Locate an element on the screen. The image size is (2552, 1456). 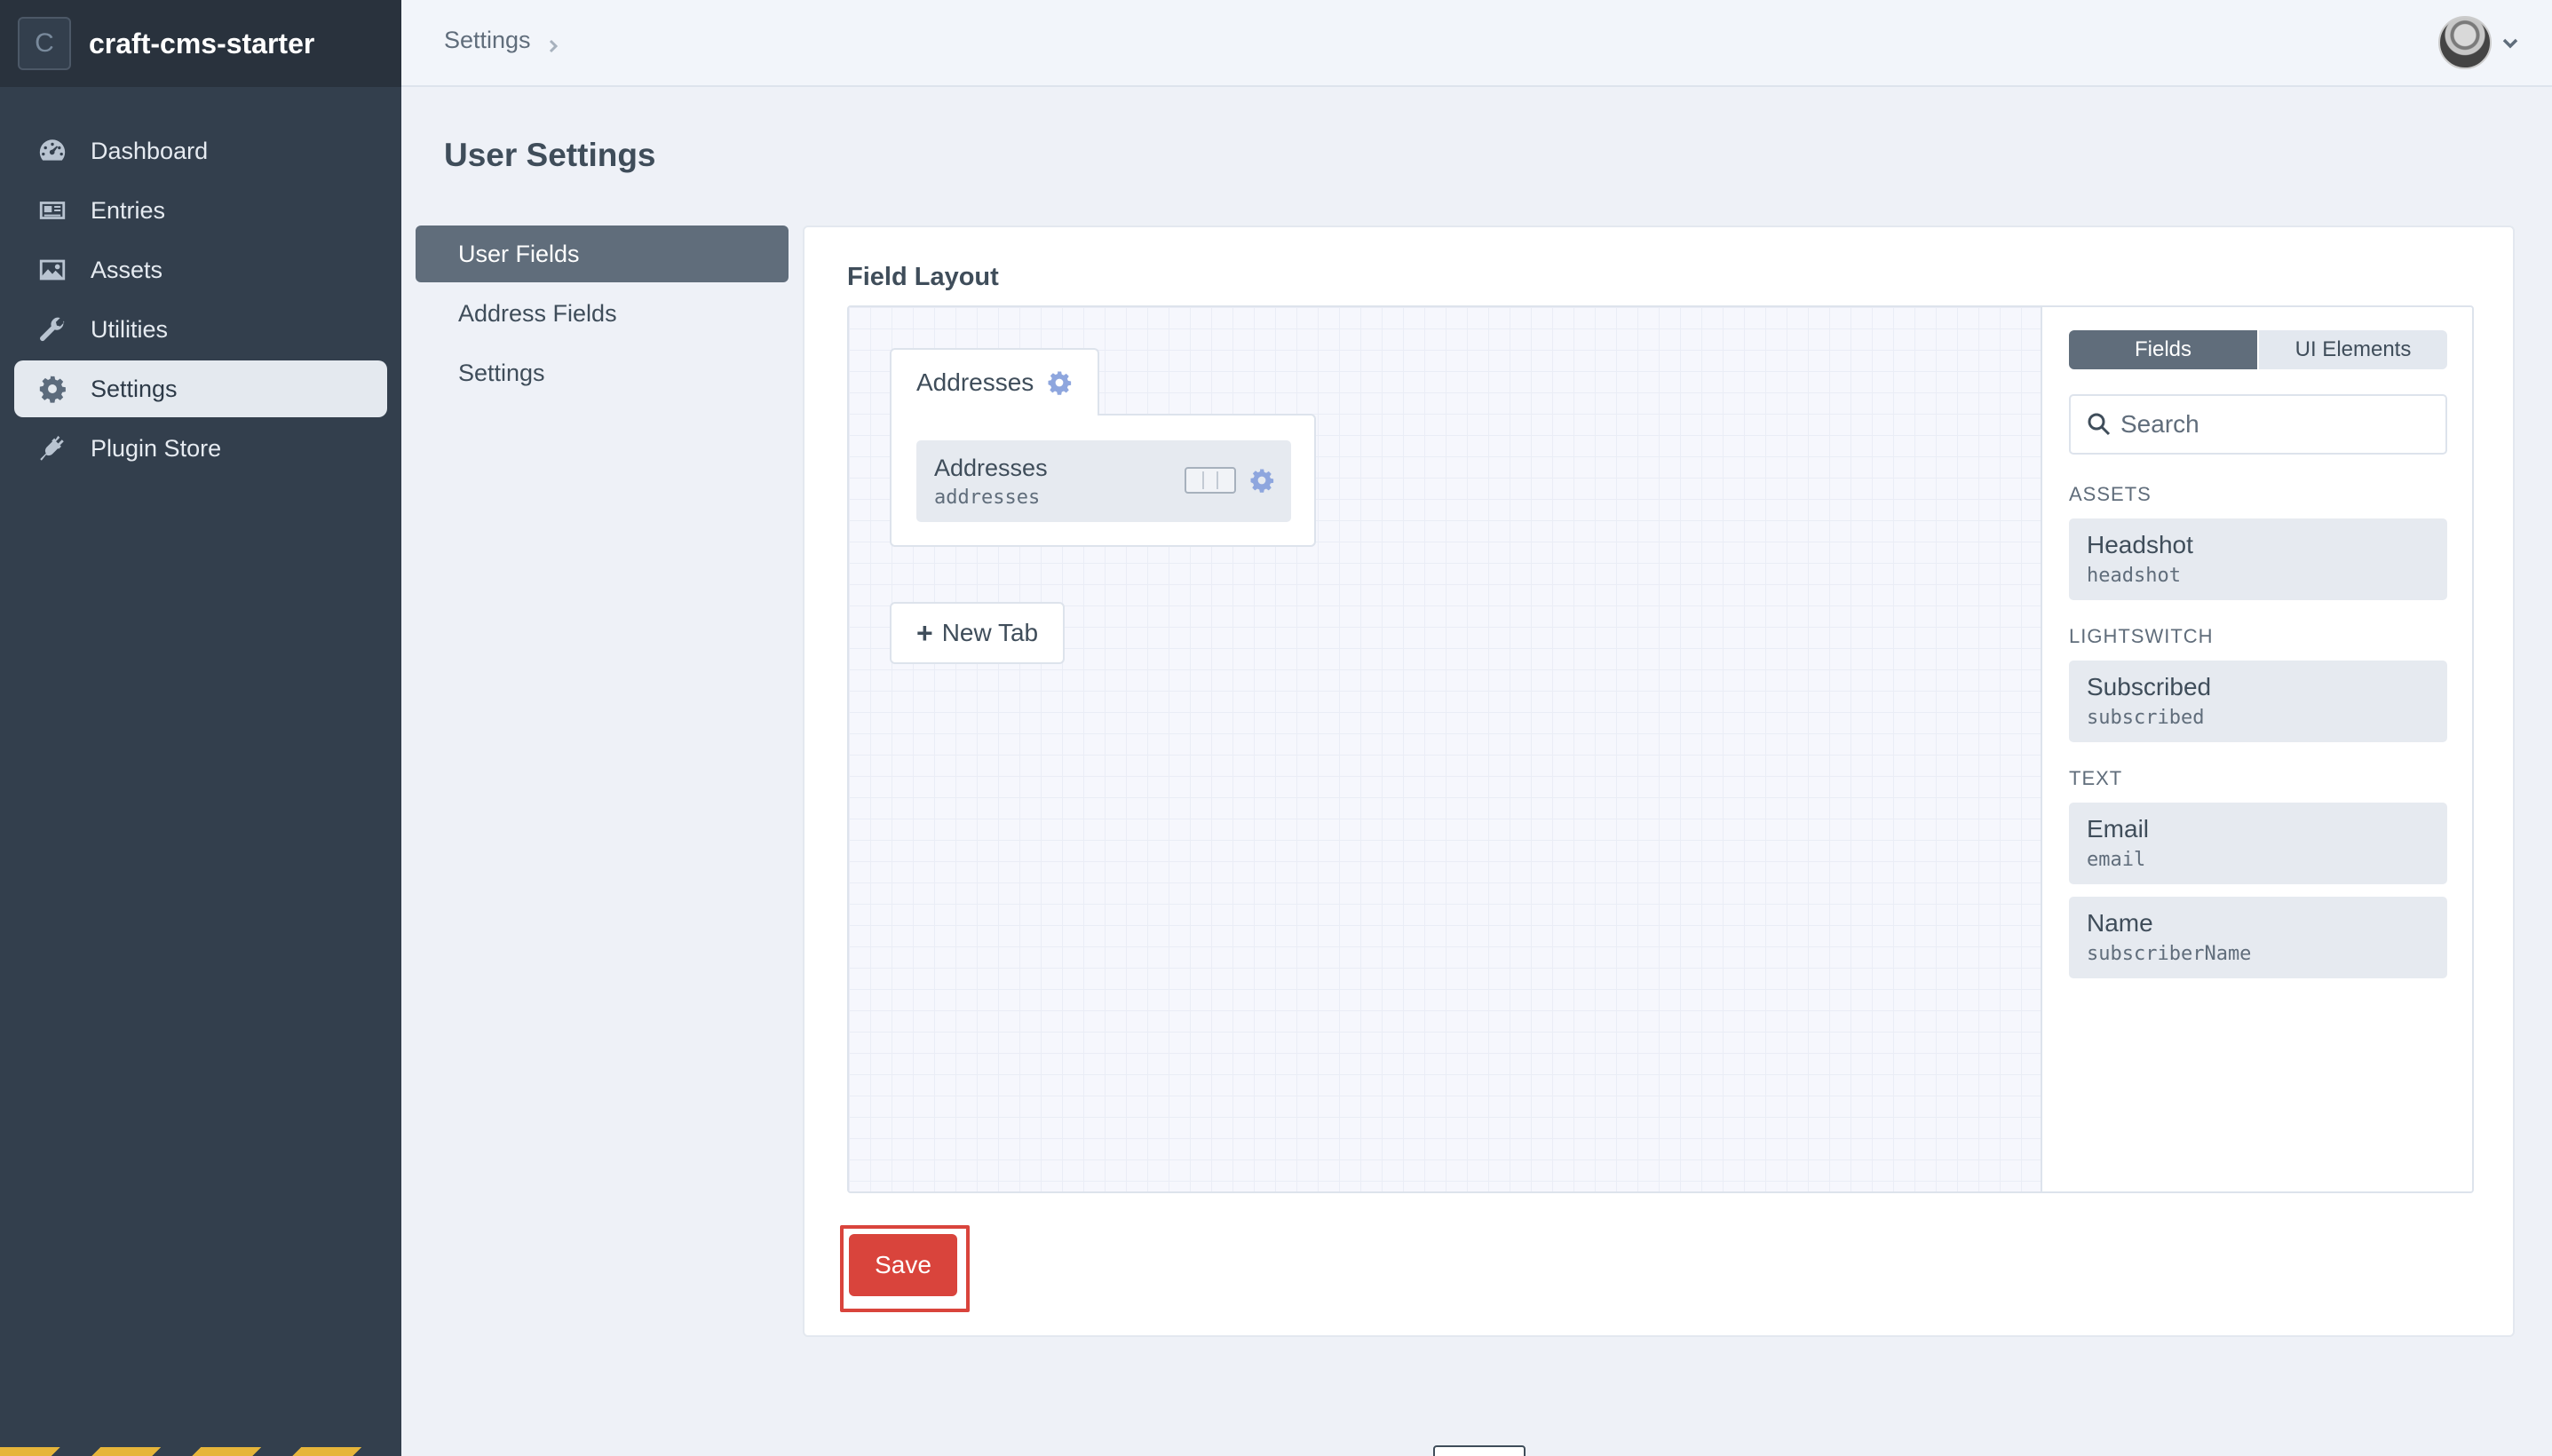
site-brand: C craft-cms-starter is located at coordinates (200, 43).